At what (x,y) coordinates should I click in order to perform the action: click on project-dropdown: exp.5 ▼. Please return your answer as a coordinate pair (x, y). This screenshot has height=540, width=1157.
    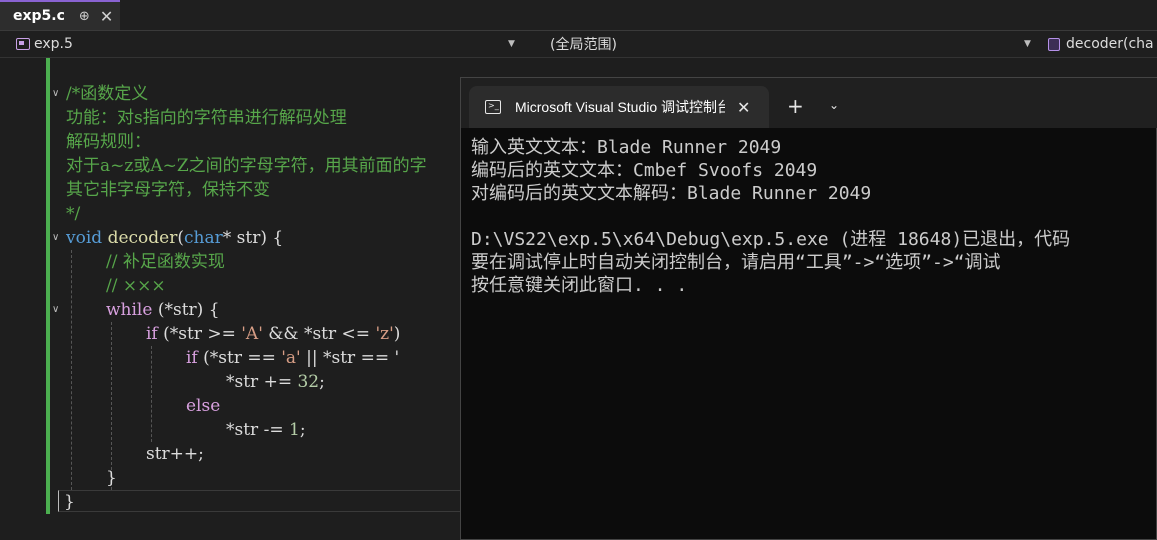
    Looking at the image, I should click on (261, 44).